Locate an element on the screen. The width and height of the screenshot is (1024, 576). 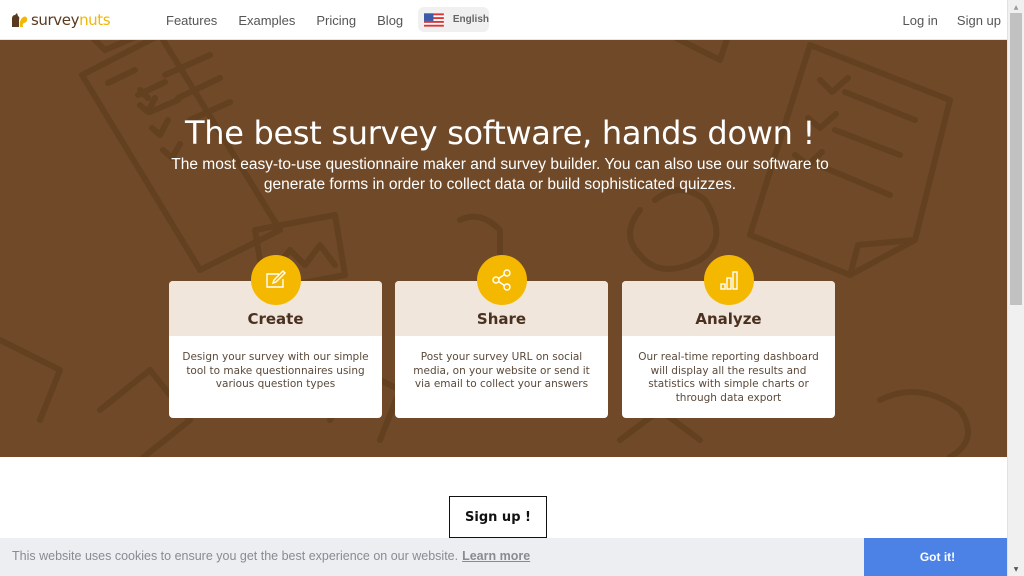
scroll-down-arrow-icon: ▼ is located at coordinates (1016, 569).